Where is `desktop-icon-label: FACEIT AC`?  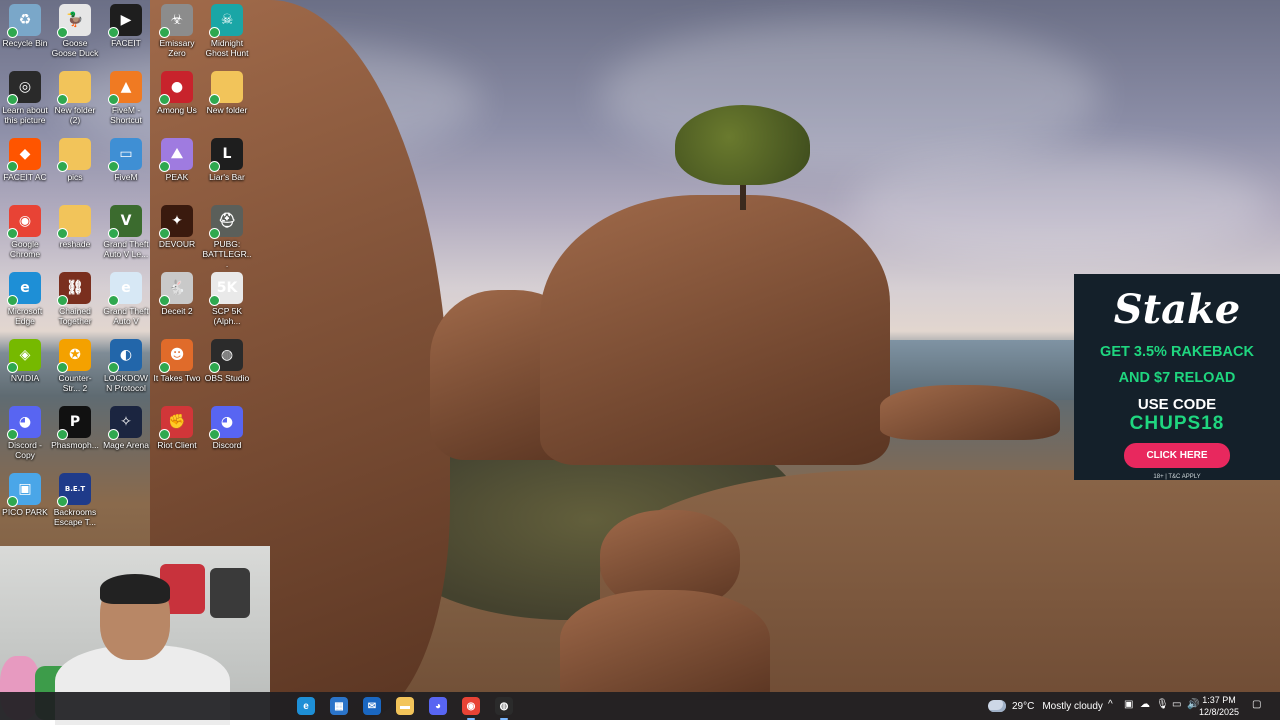
desktop-icon-label: FACEIT AC is located at coordinates (25, 177).